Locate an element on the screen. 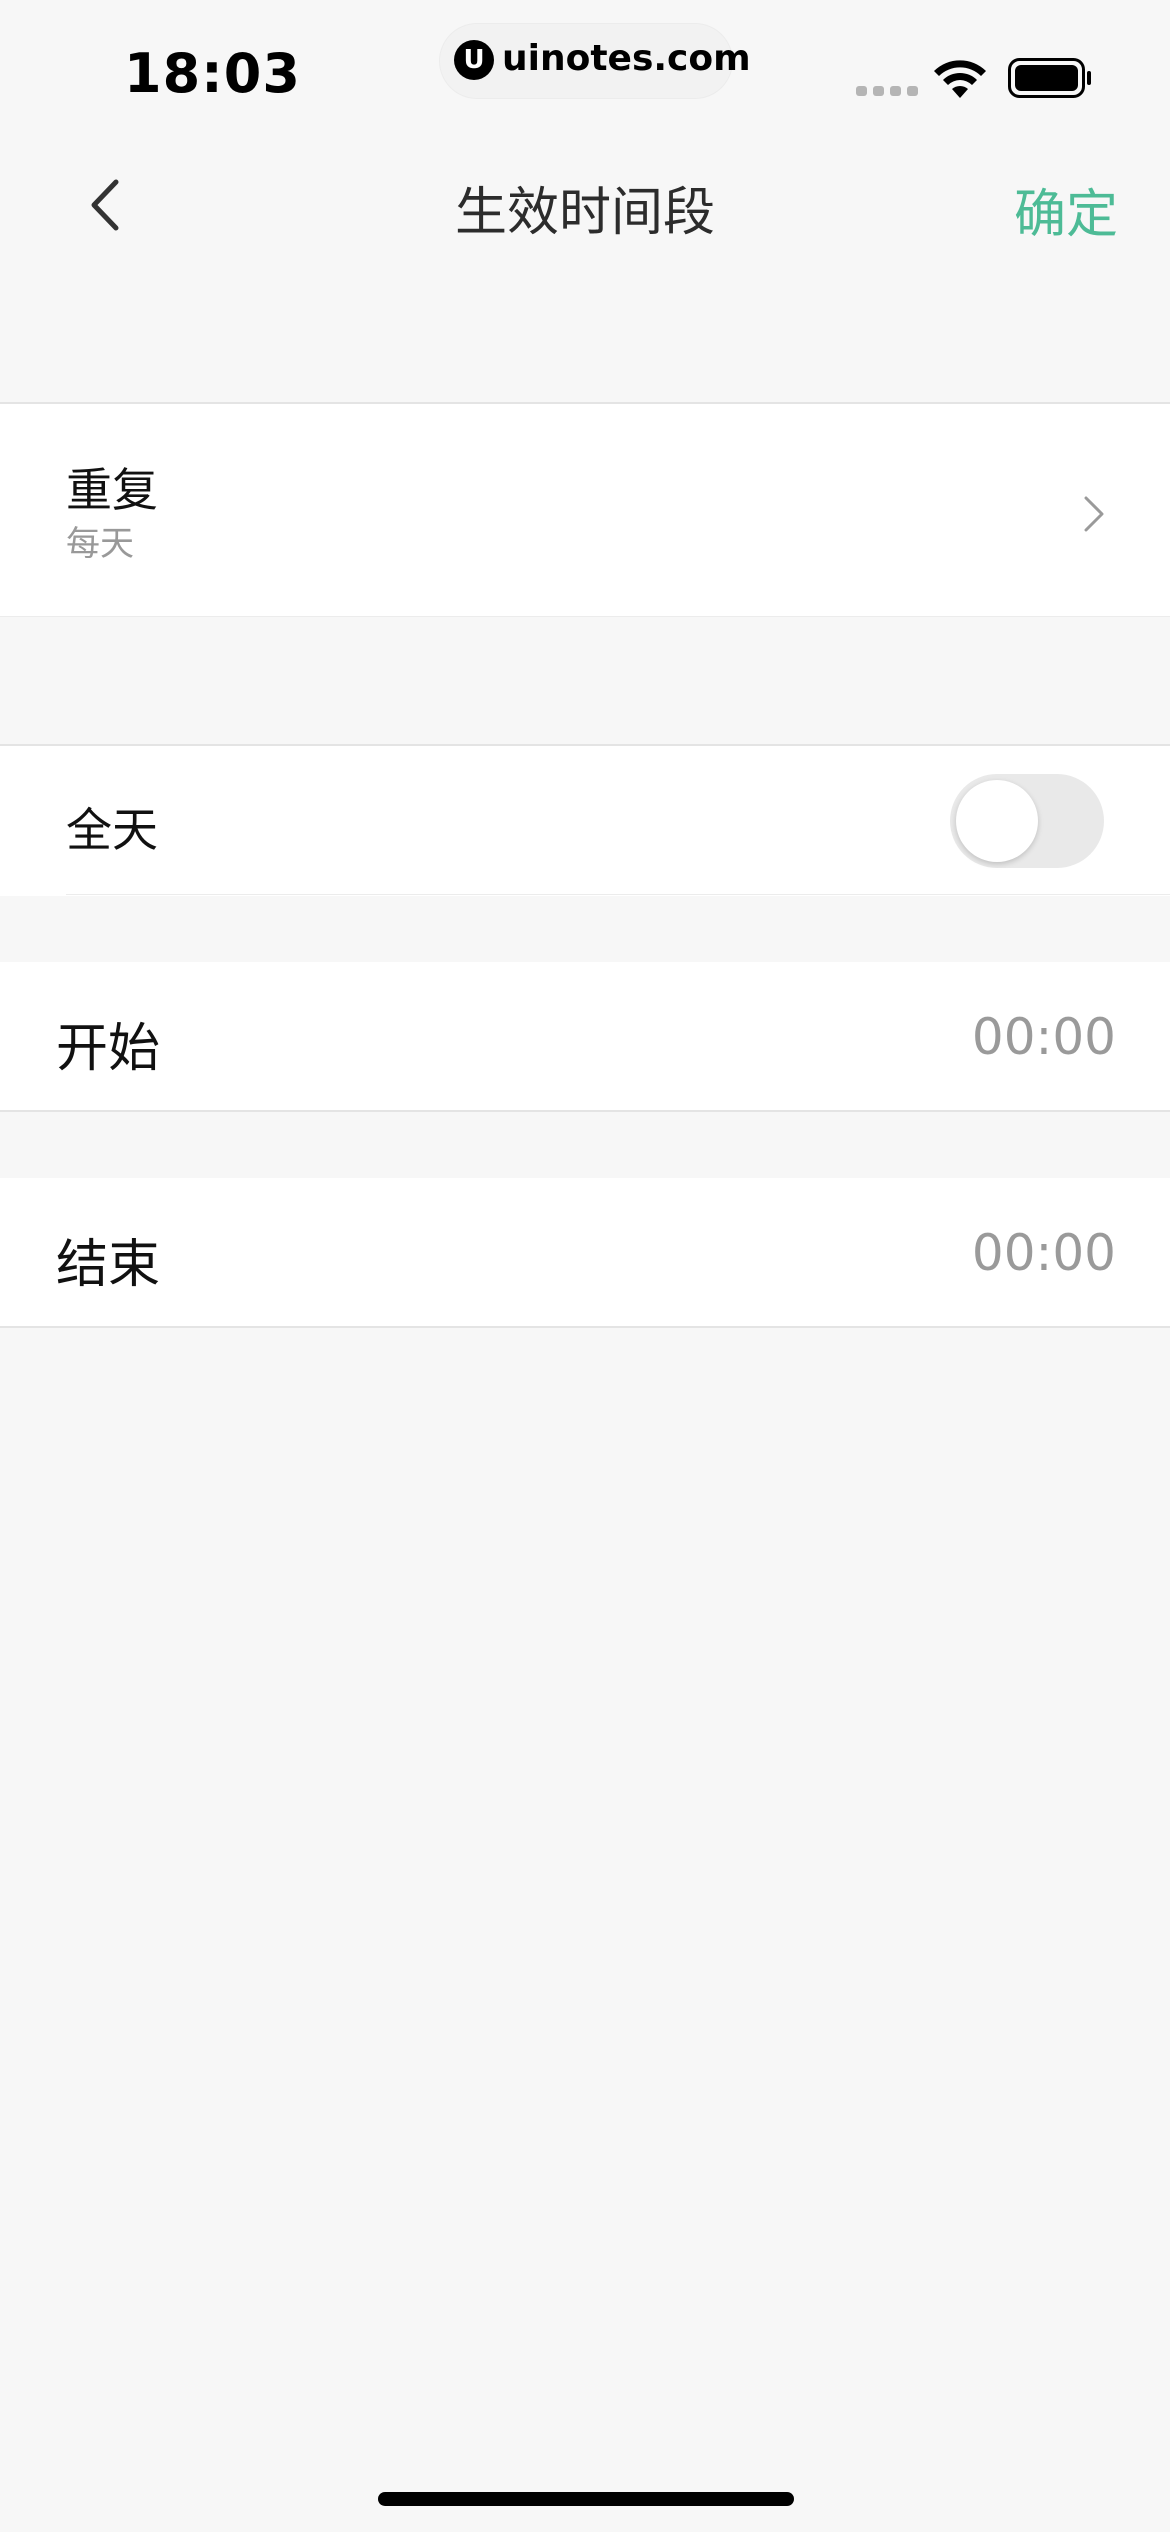 Image resolution: width=1170 pixels, height=2532 pixels. status-time: 18:03 is located at coordinates (212, 73).